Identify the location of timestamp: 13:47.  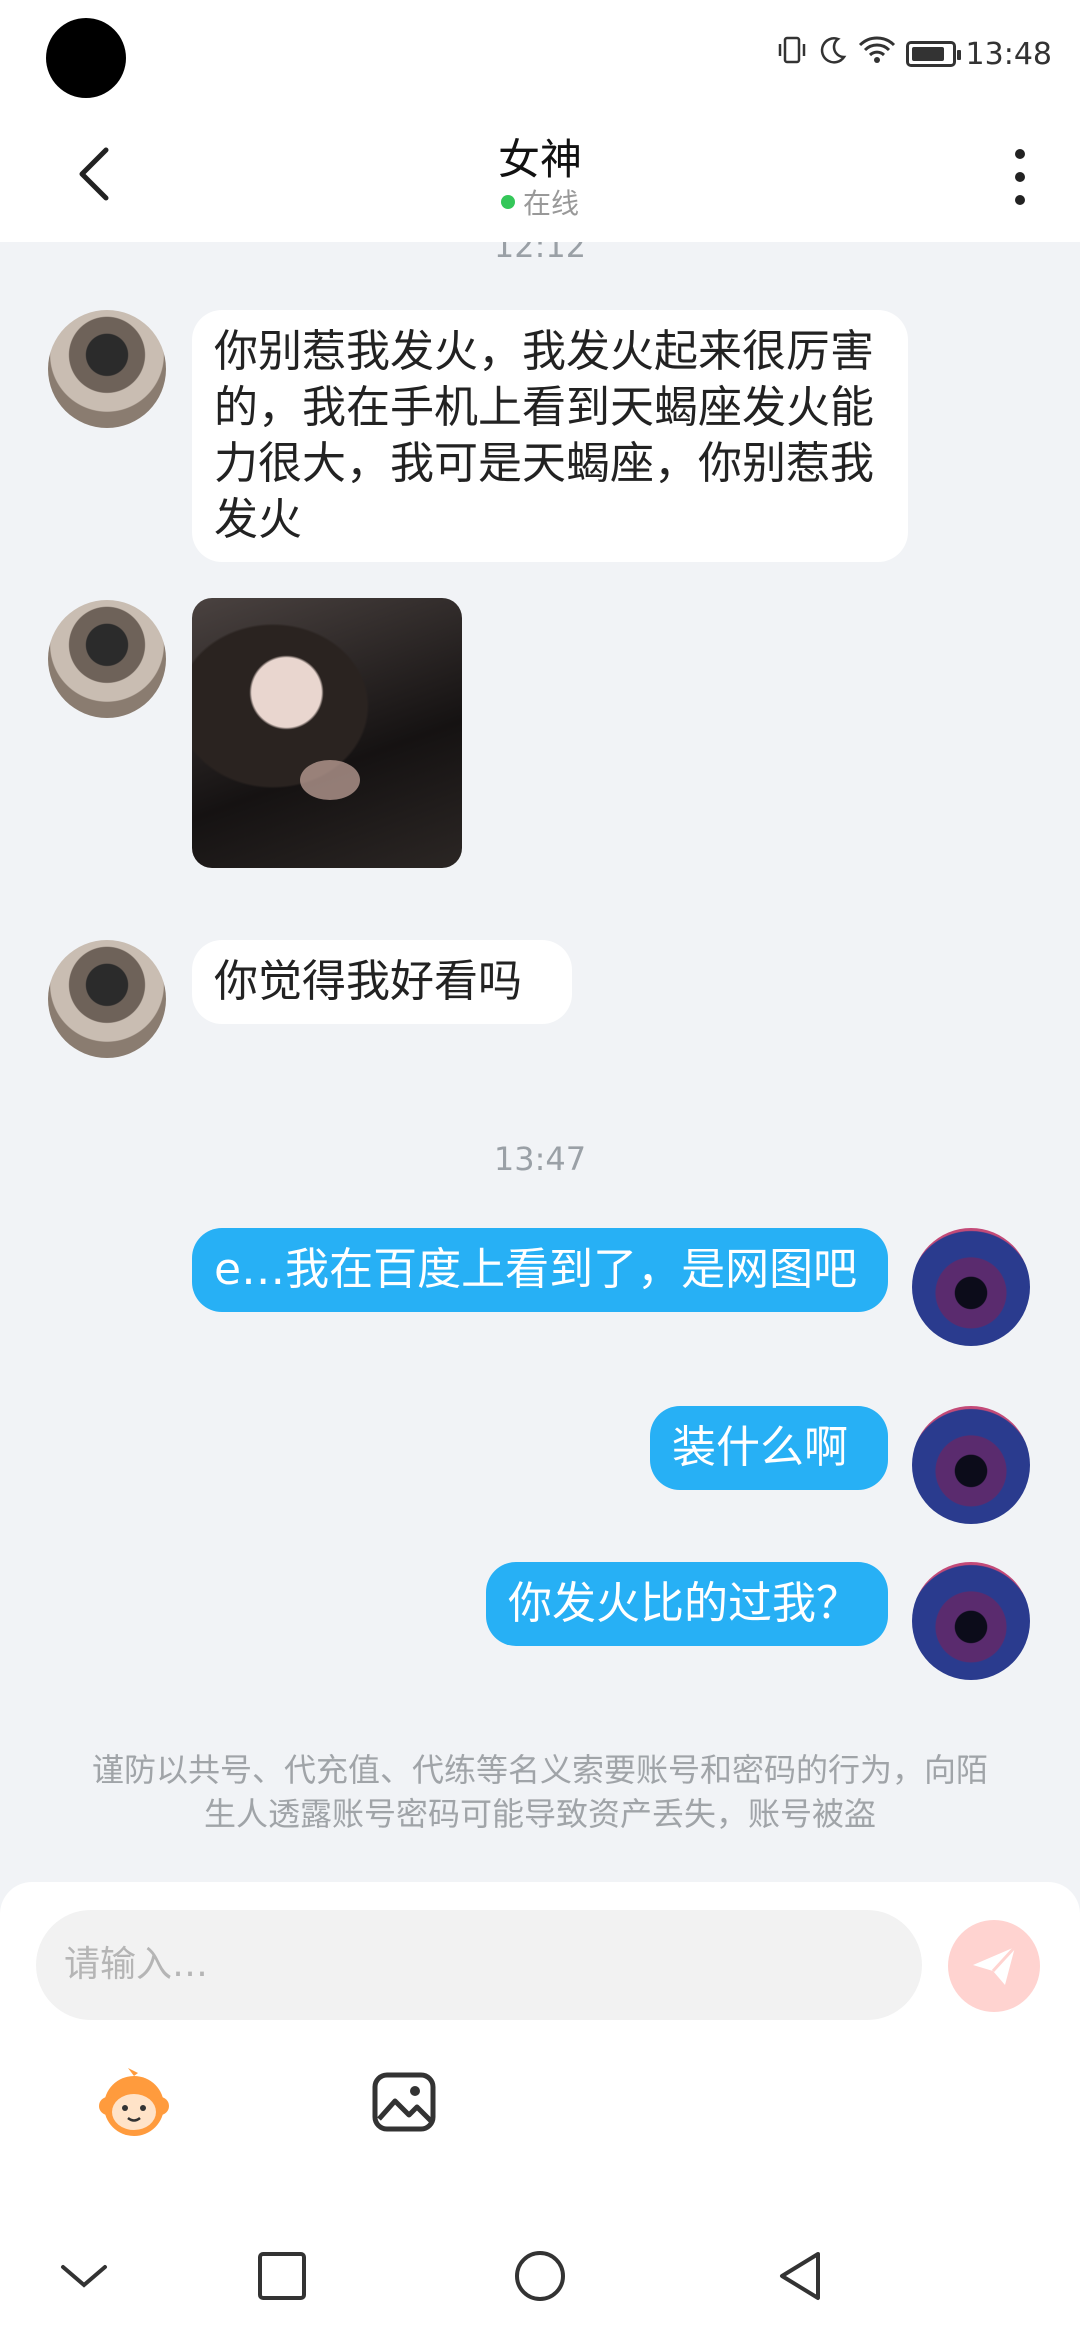
(540, 1159).